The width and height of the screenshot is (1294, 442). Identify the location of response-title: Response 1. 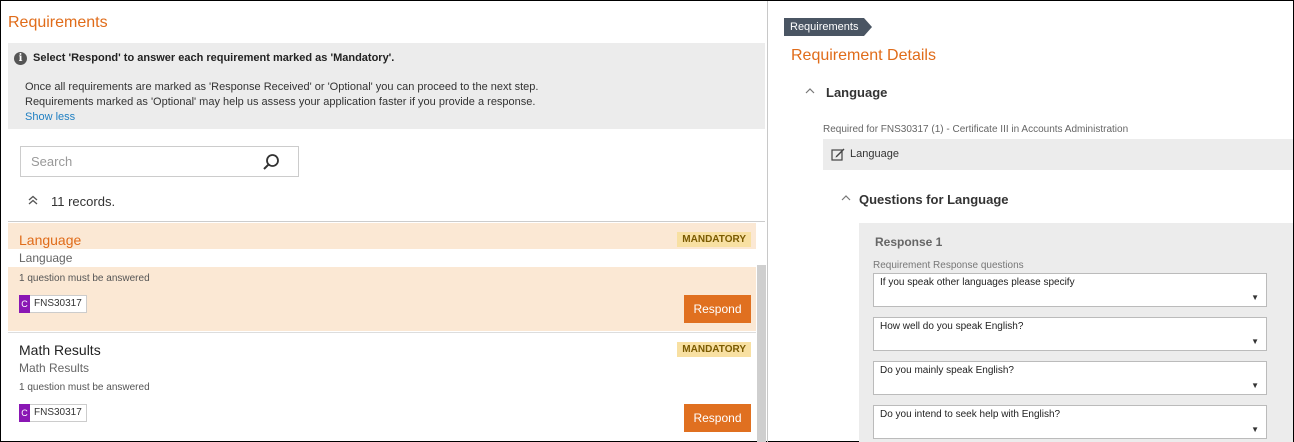
(909, 242).